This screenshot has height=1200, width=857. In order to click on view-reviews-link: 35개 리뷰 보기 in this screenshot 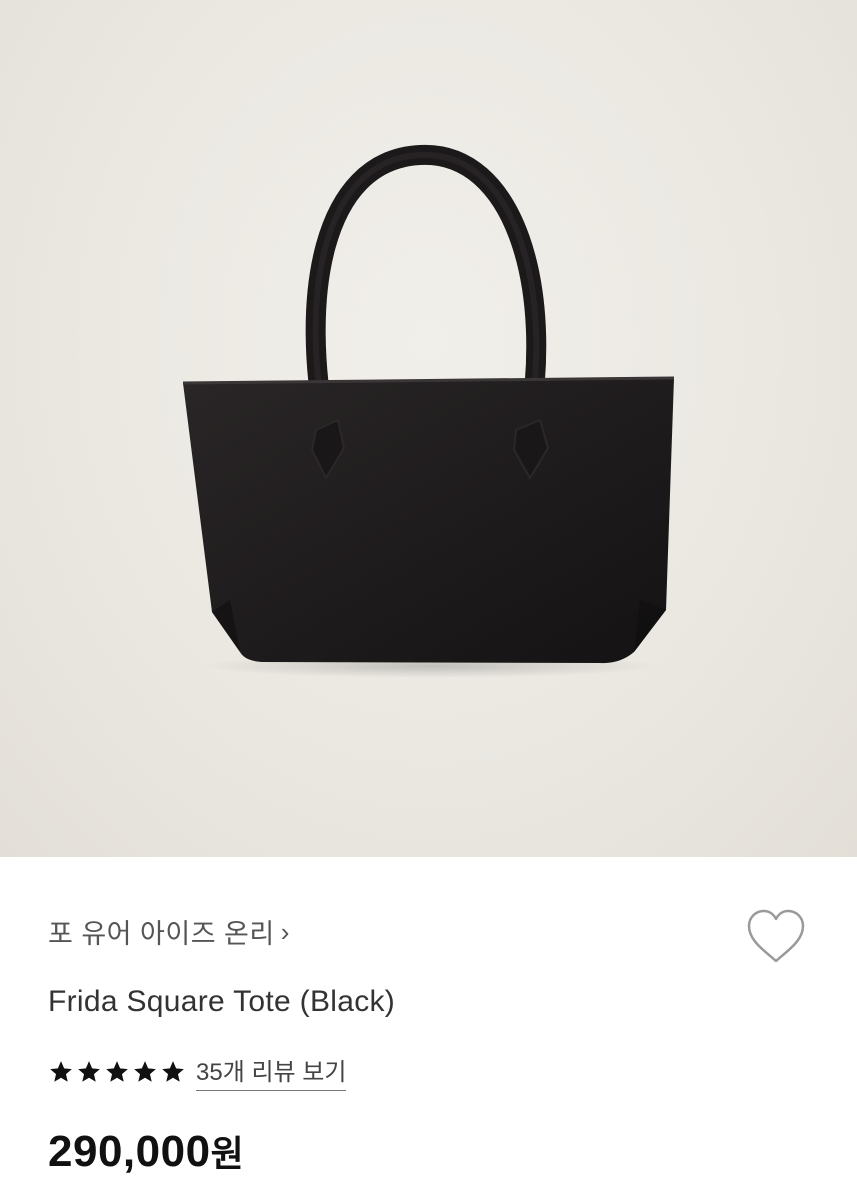, I will do `click(271, 1071)`.